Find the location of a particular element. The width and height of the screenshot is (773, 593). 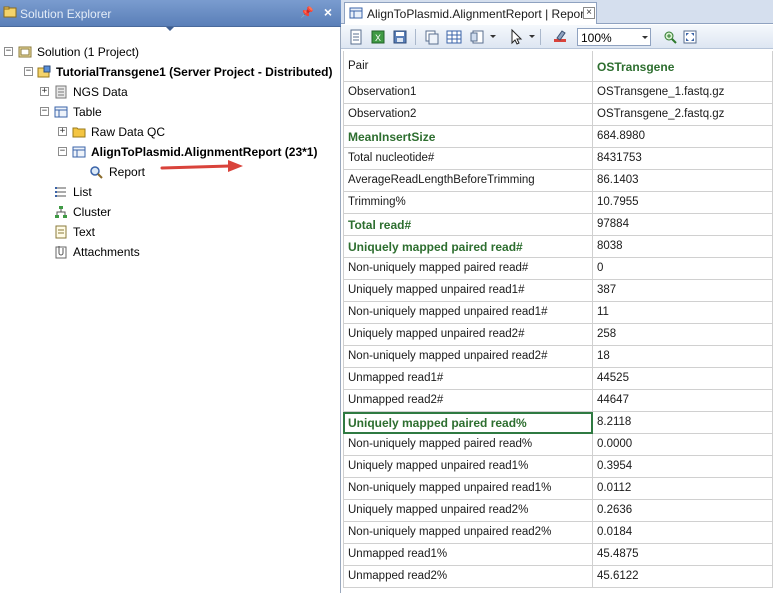

row-label-cell: Unmapped read1% is located at coordinates (468, 555).